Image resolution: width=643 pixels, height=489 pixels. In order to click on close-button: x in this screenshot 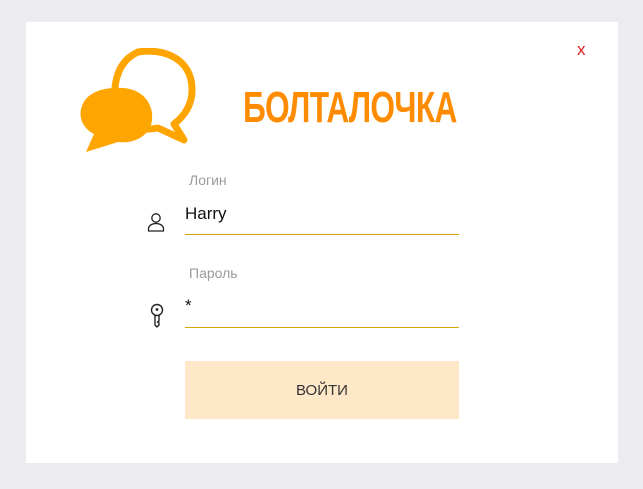, I will do `click(581, 50)`.